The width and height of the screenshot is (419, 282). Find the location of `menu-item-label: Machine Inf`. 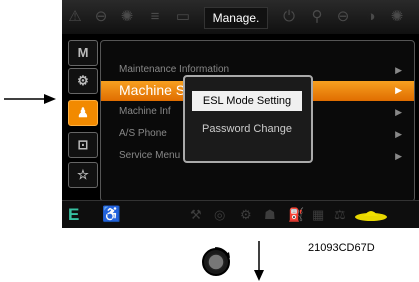

menu-item-label: Machine Inf is located at coordinates (145, 111).